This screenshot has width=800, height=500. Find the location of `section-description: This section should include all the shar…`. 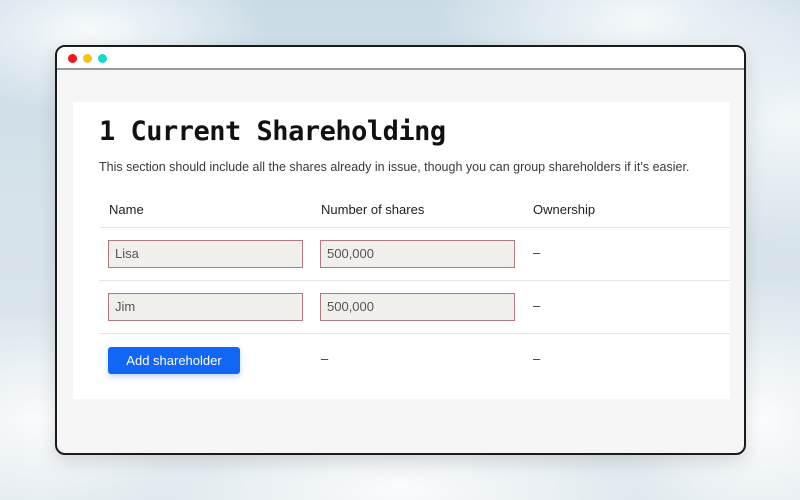

section-description: This section should include all the shar… is located at coordinates (394, 167).